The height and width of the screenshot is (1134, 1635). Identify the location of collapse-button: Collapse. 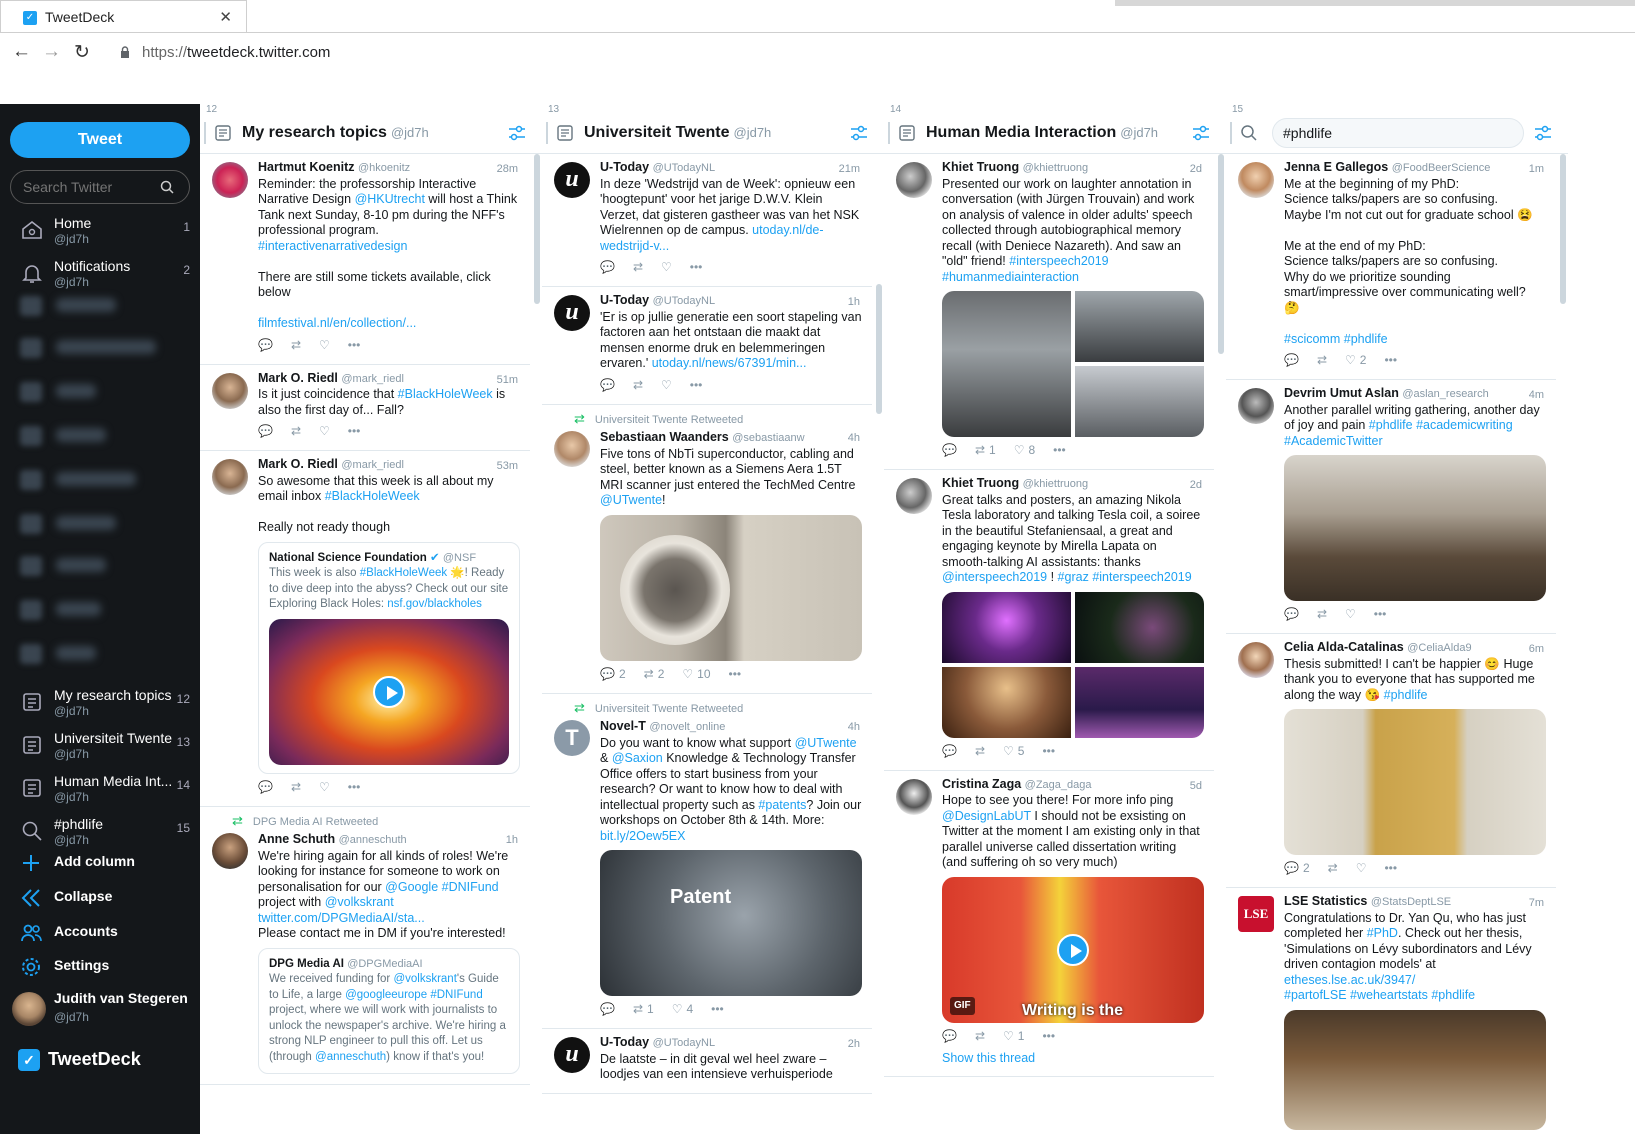
(110, 898).